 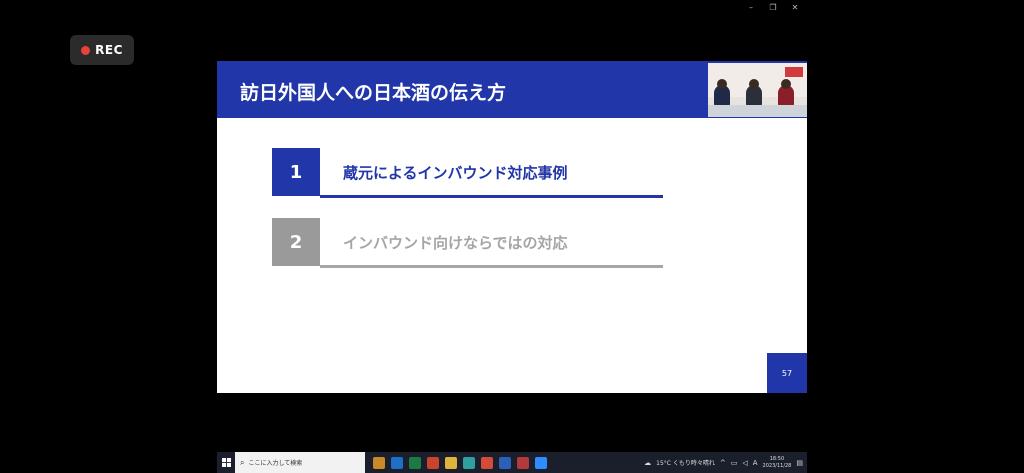 What do you see at coordinates (397, 462) in the screenshot?
I see `outlook-icon` at bounding box center [397, 462].